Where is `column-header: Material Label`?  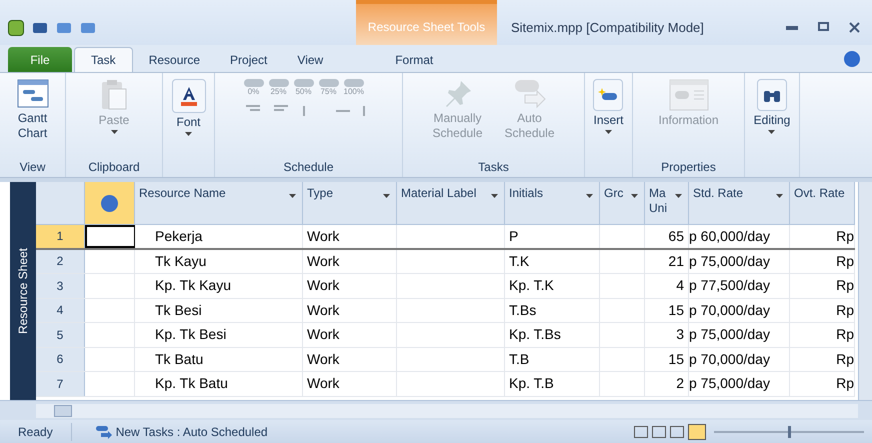
column-header: Material Label is located at coordinates (451, 203).